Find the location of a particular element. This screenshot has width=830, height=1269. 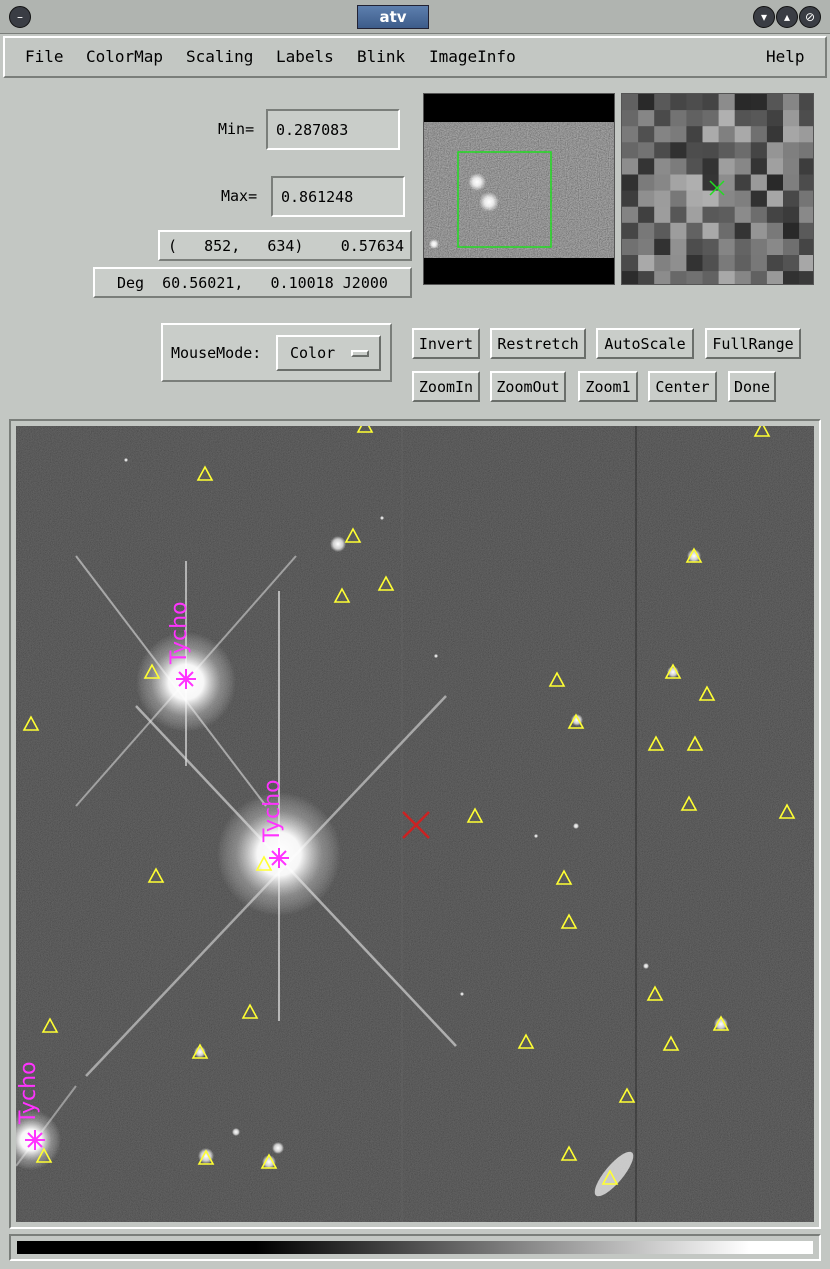

mousemode-group: MouseMode: Color is located at coordinates (276, 352).